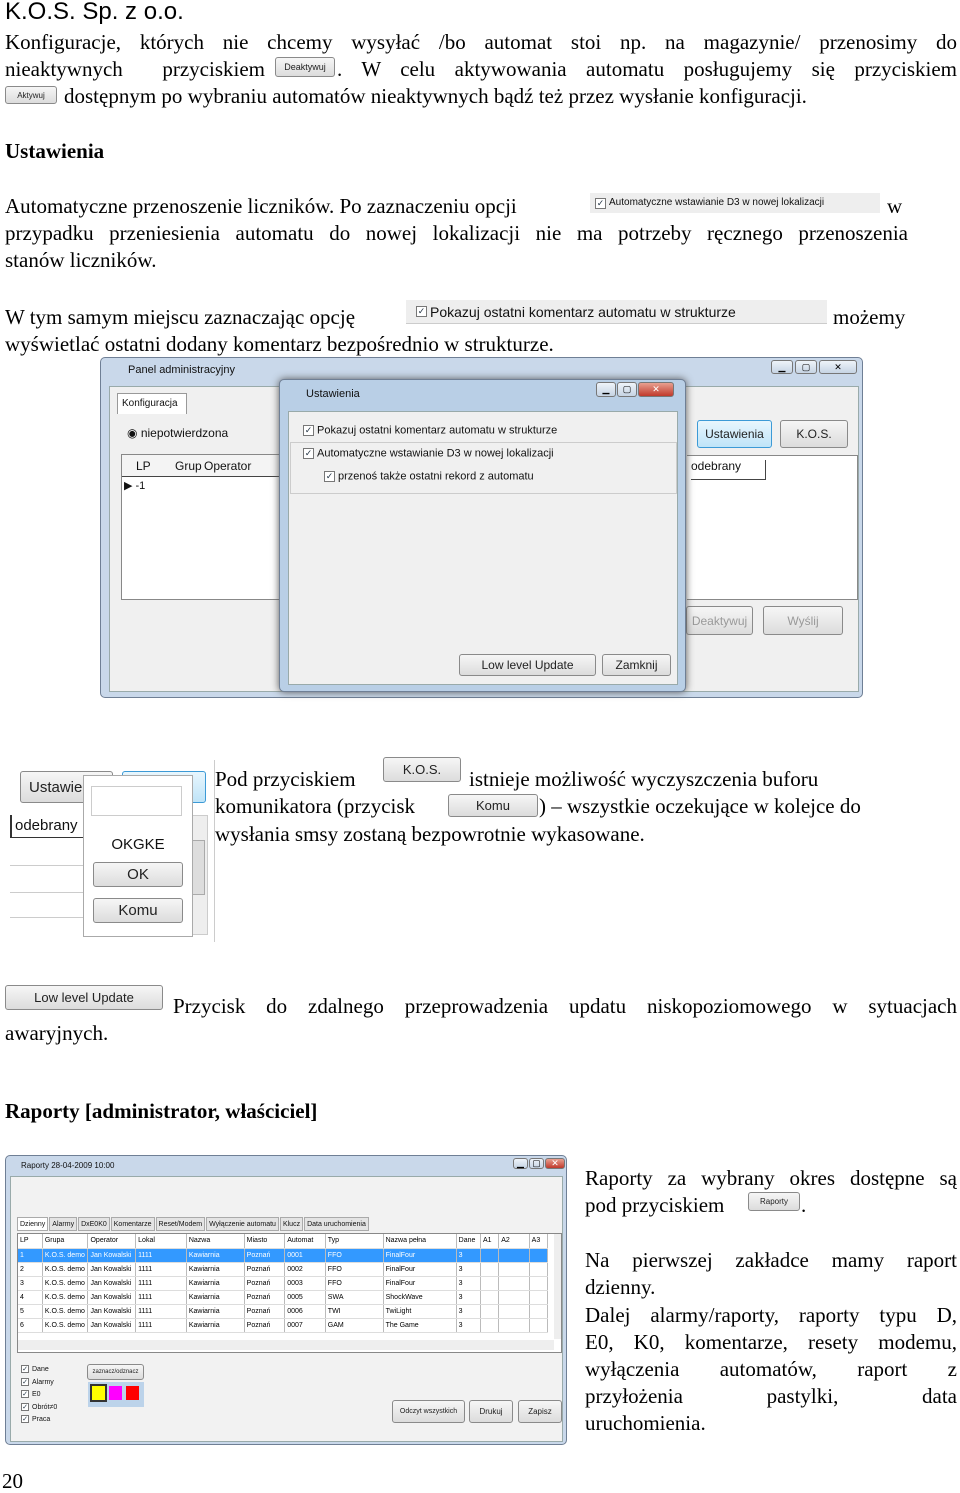 The height and width of the screenshot is (1493, 960). Describe the element at coordinates (152, 403) in the screenshot. I see `tab-konfiguracja: Konfiguracja` at that location.